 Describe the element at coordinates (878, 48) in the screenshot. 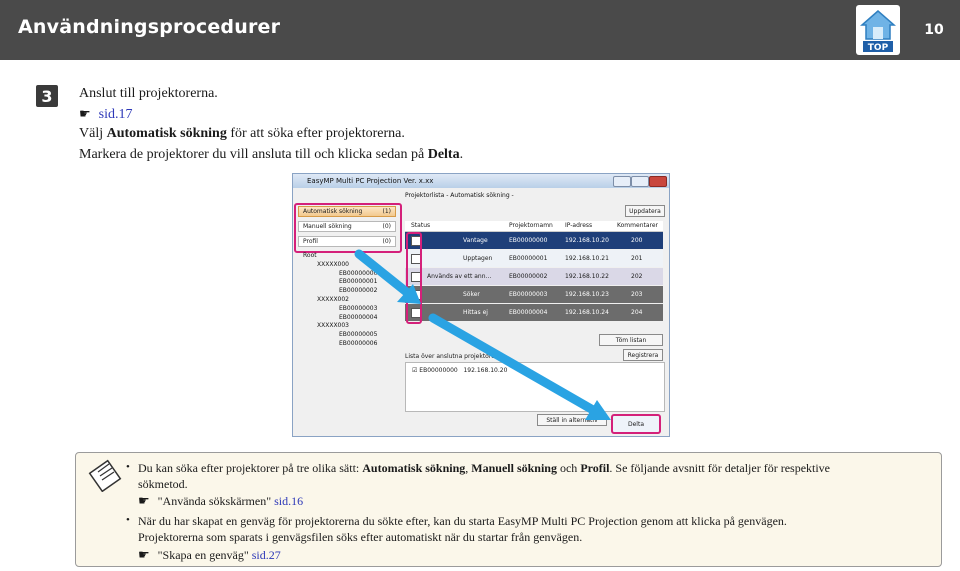

I see `logo-text: TOP` at that location.